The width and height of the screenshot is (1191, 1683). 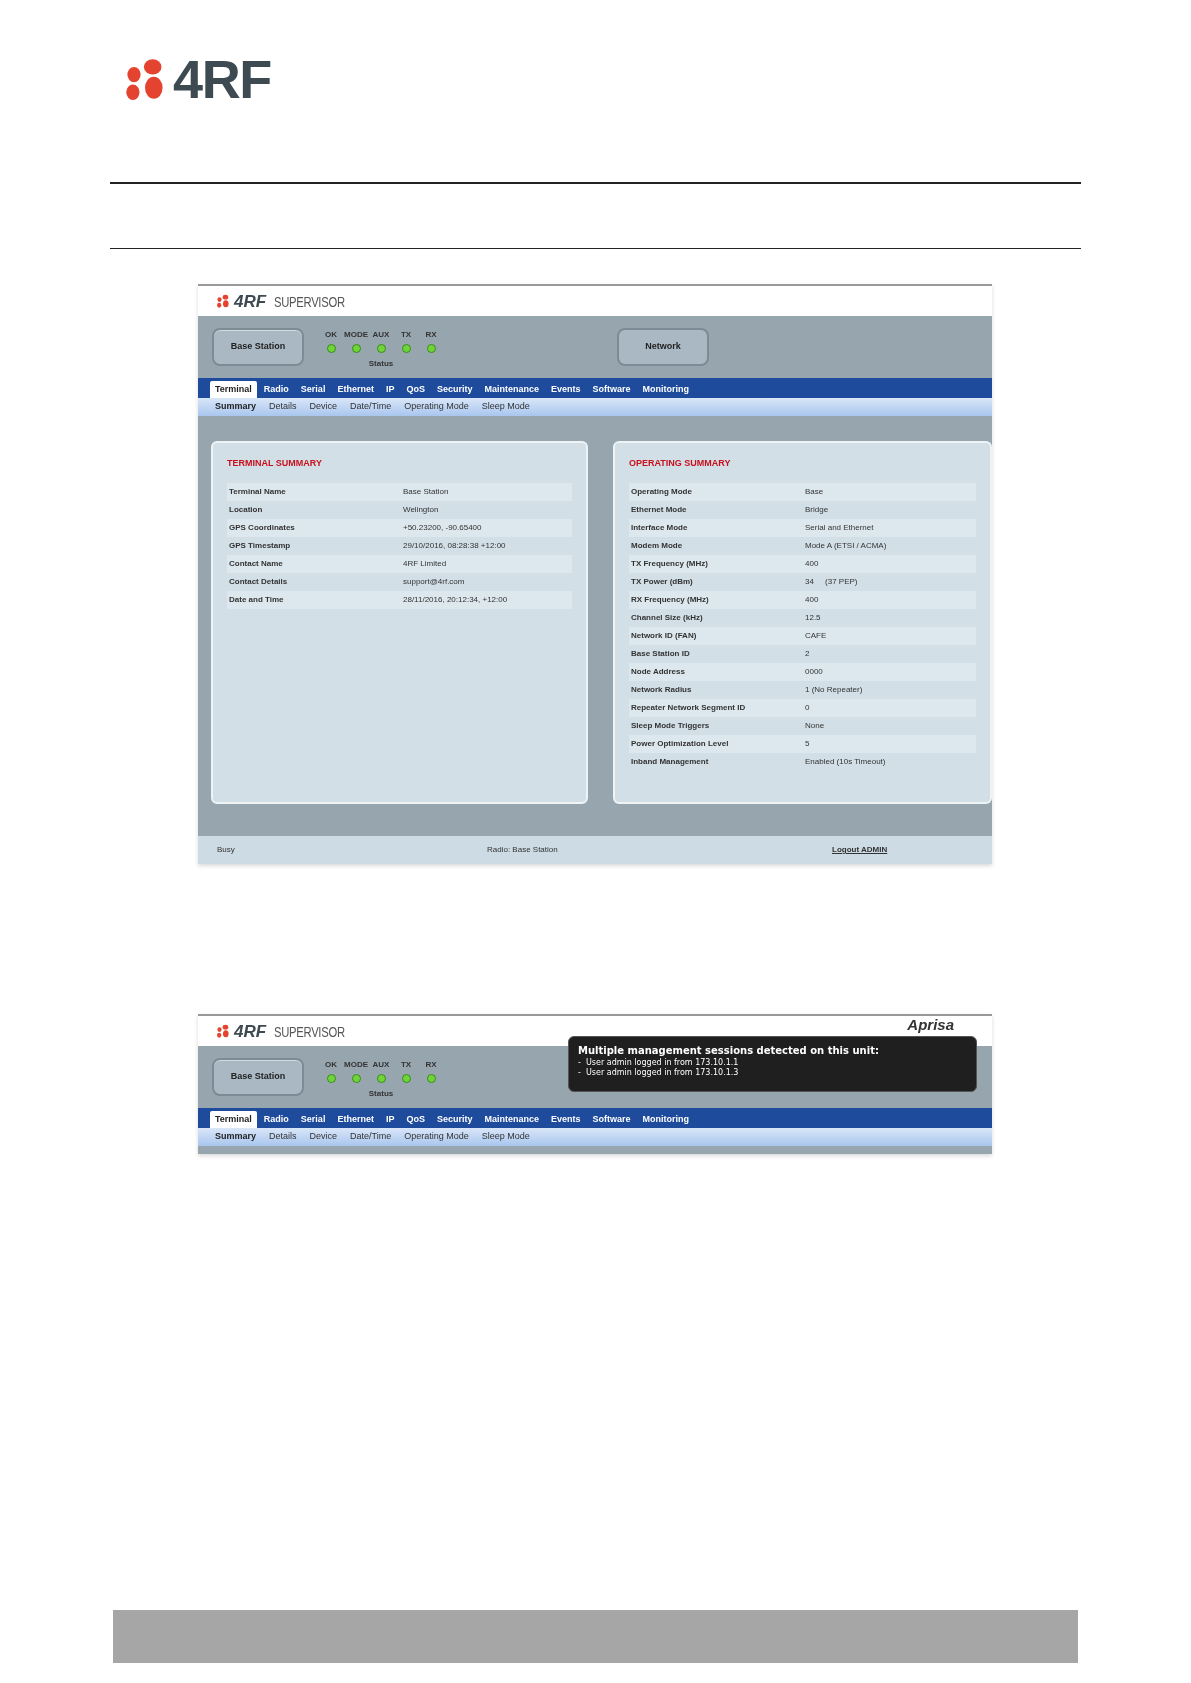 I want to click on panel-title: TERMINAL SUMMARY, so click(x=275, y=463).